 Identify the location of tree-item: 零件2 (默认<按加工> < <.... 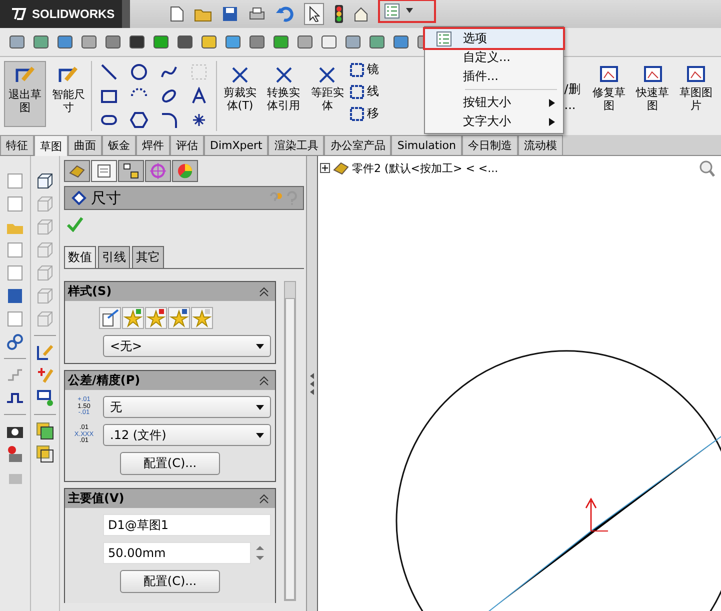
(425, 168).